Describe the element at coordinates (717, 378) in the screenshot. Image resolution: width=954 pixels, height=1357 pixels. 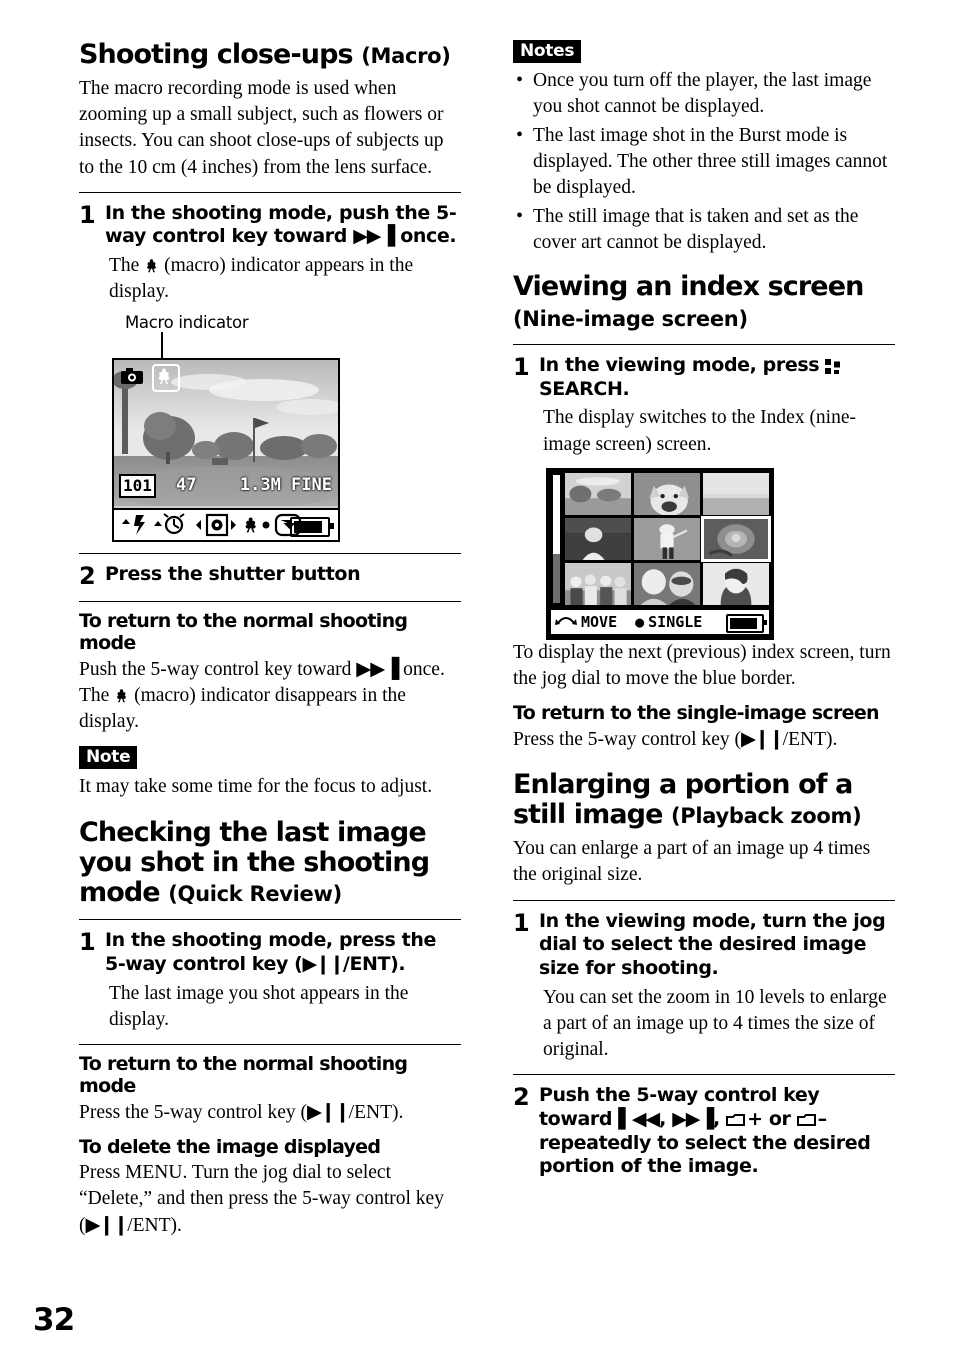
I see `step-title: In the viewing mode, press SEARCH.` at that location.